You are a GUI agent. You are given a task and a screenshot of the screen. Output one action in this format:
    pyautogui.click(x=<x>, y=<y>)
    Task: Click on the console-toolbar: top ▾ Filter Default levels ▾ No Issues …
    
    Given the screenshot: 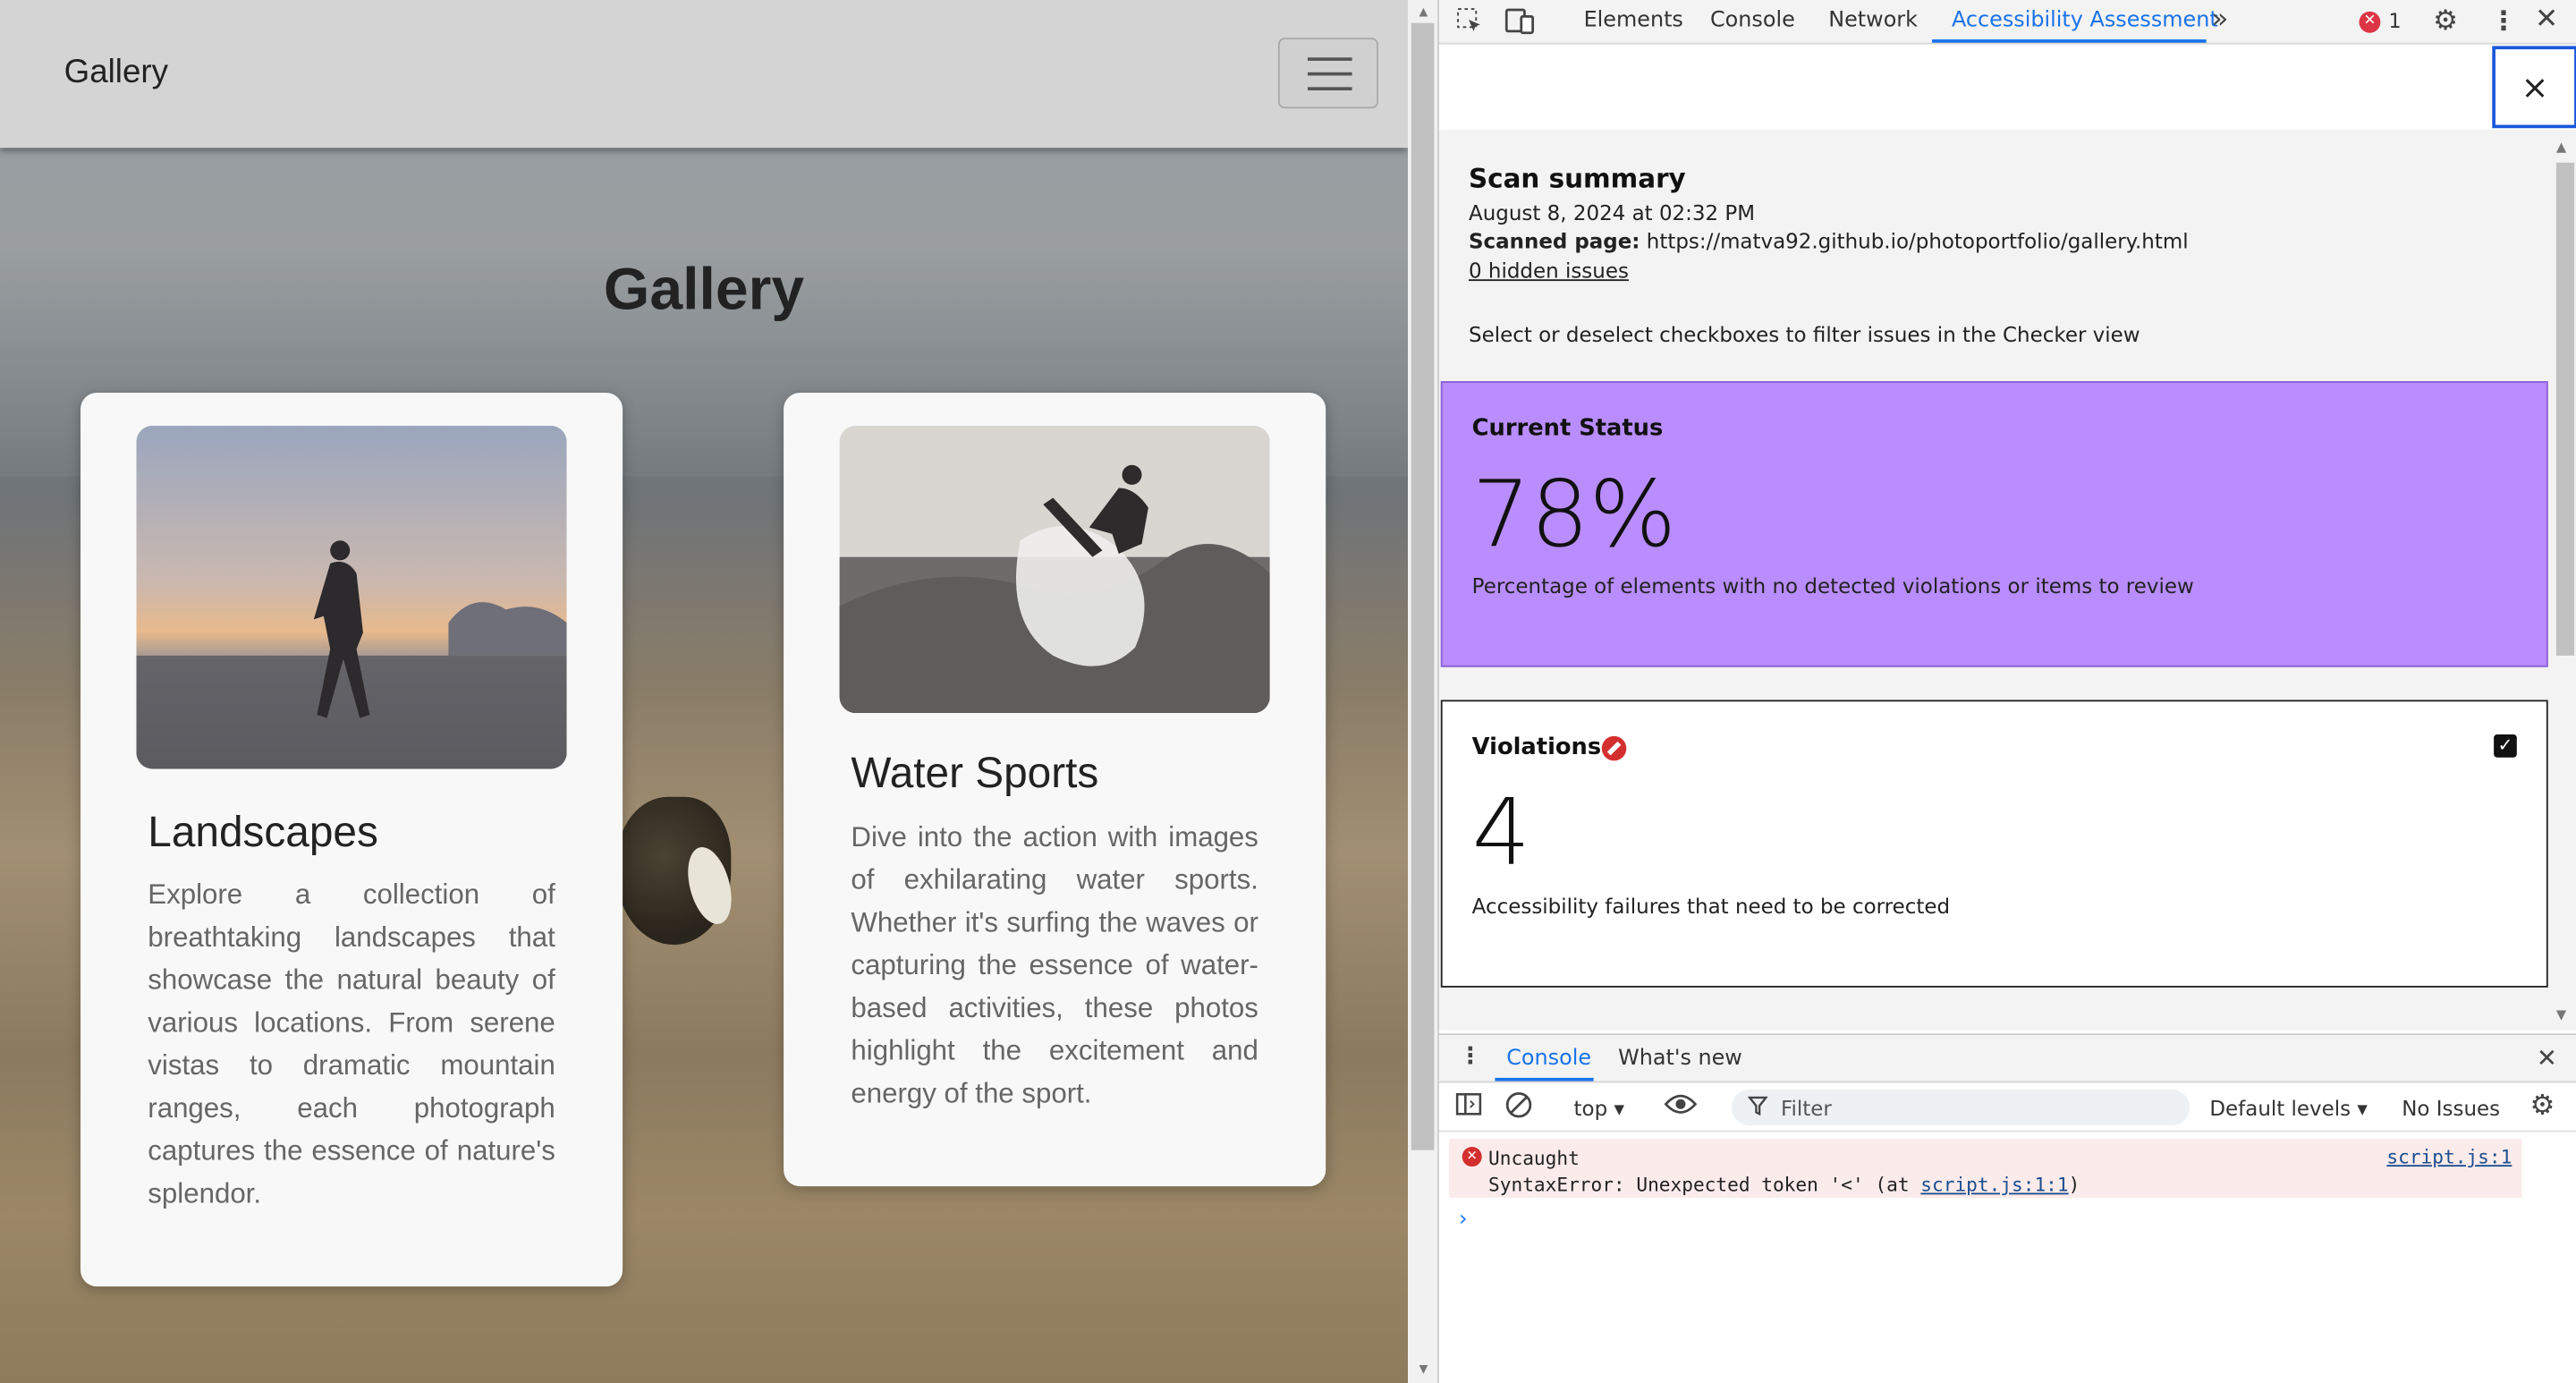 What is the action you would take?
    pyautogui.click(x=2007, y=1107)
    